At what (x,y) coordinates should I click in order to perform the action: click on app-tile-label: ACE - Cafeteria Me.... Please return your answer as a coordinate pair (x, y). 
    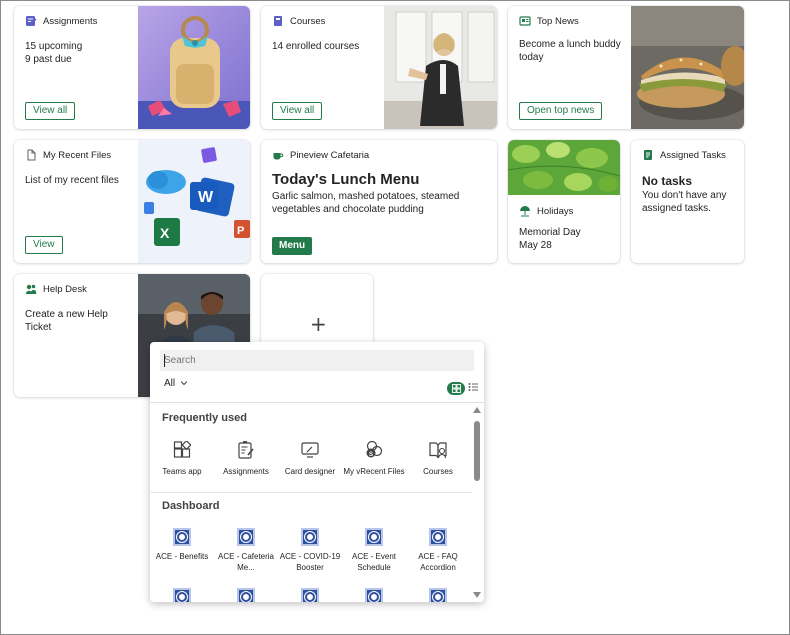
    Looking at the image, I should click on (246, 562).